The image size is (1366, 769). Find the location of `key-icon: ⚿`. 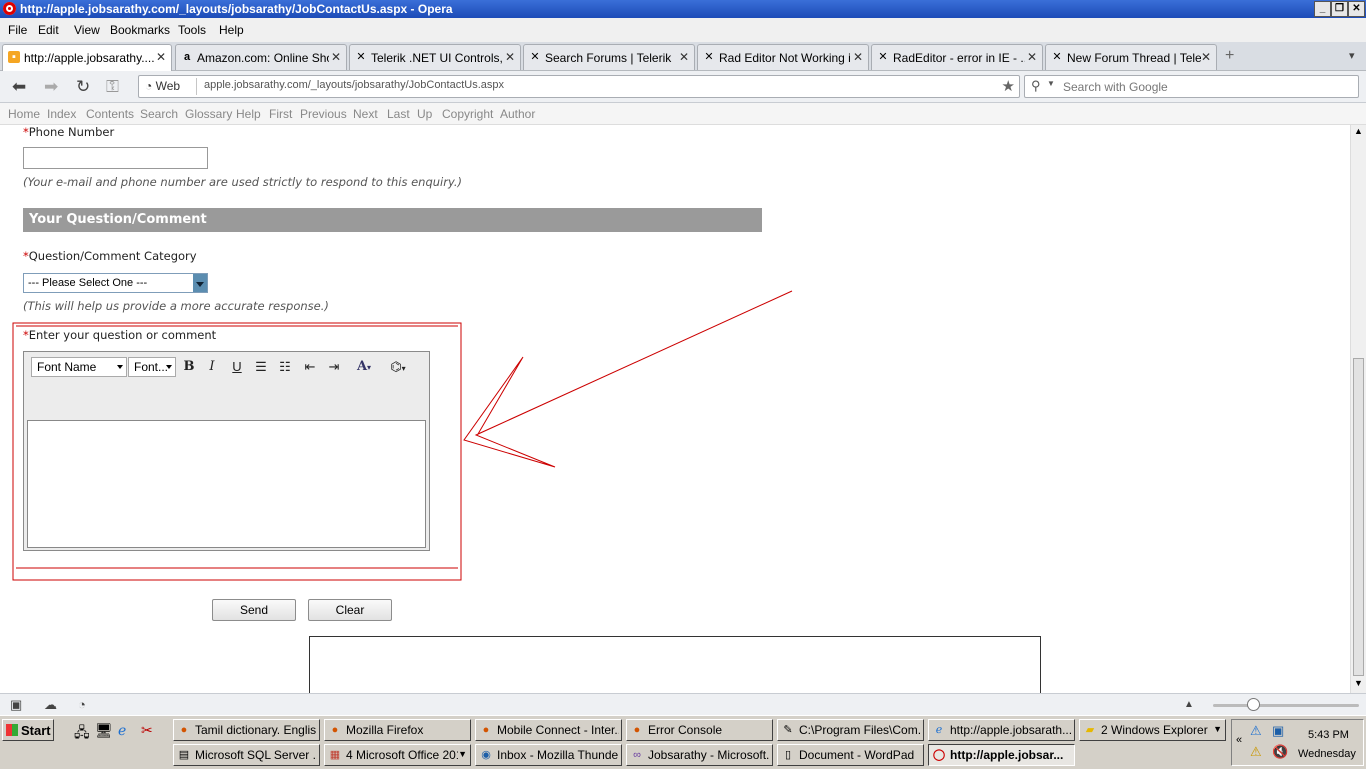

key-icon: ⚿ is located at coordinates (112, 87).